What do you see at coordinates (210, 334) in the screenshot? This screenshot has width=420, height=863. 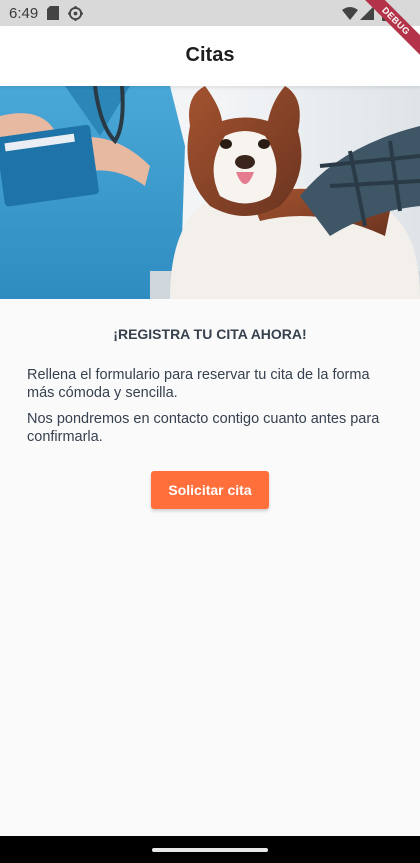 I see `section-heading: ¡REGISTRA TU CITA AHORA!` at bounding box center [210, 334].